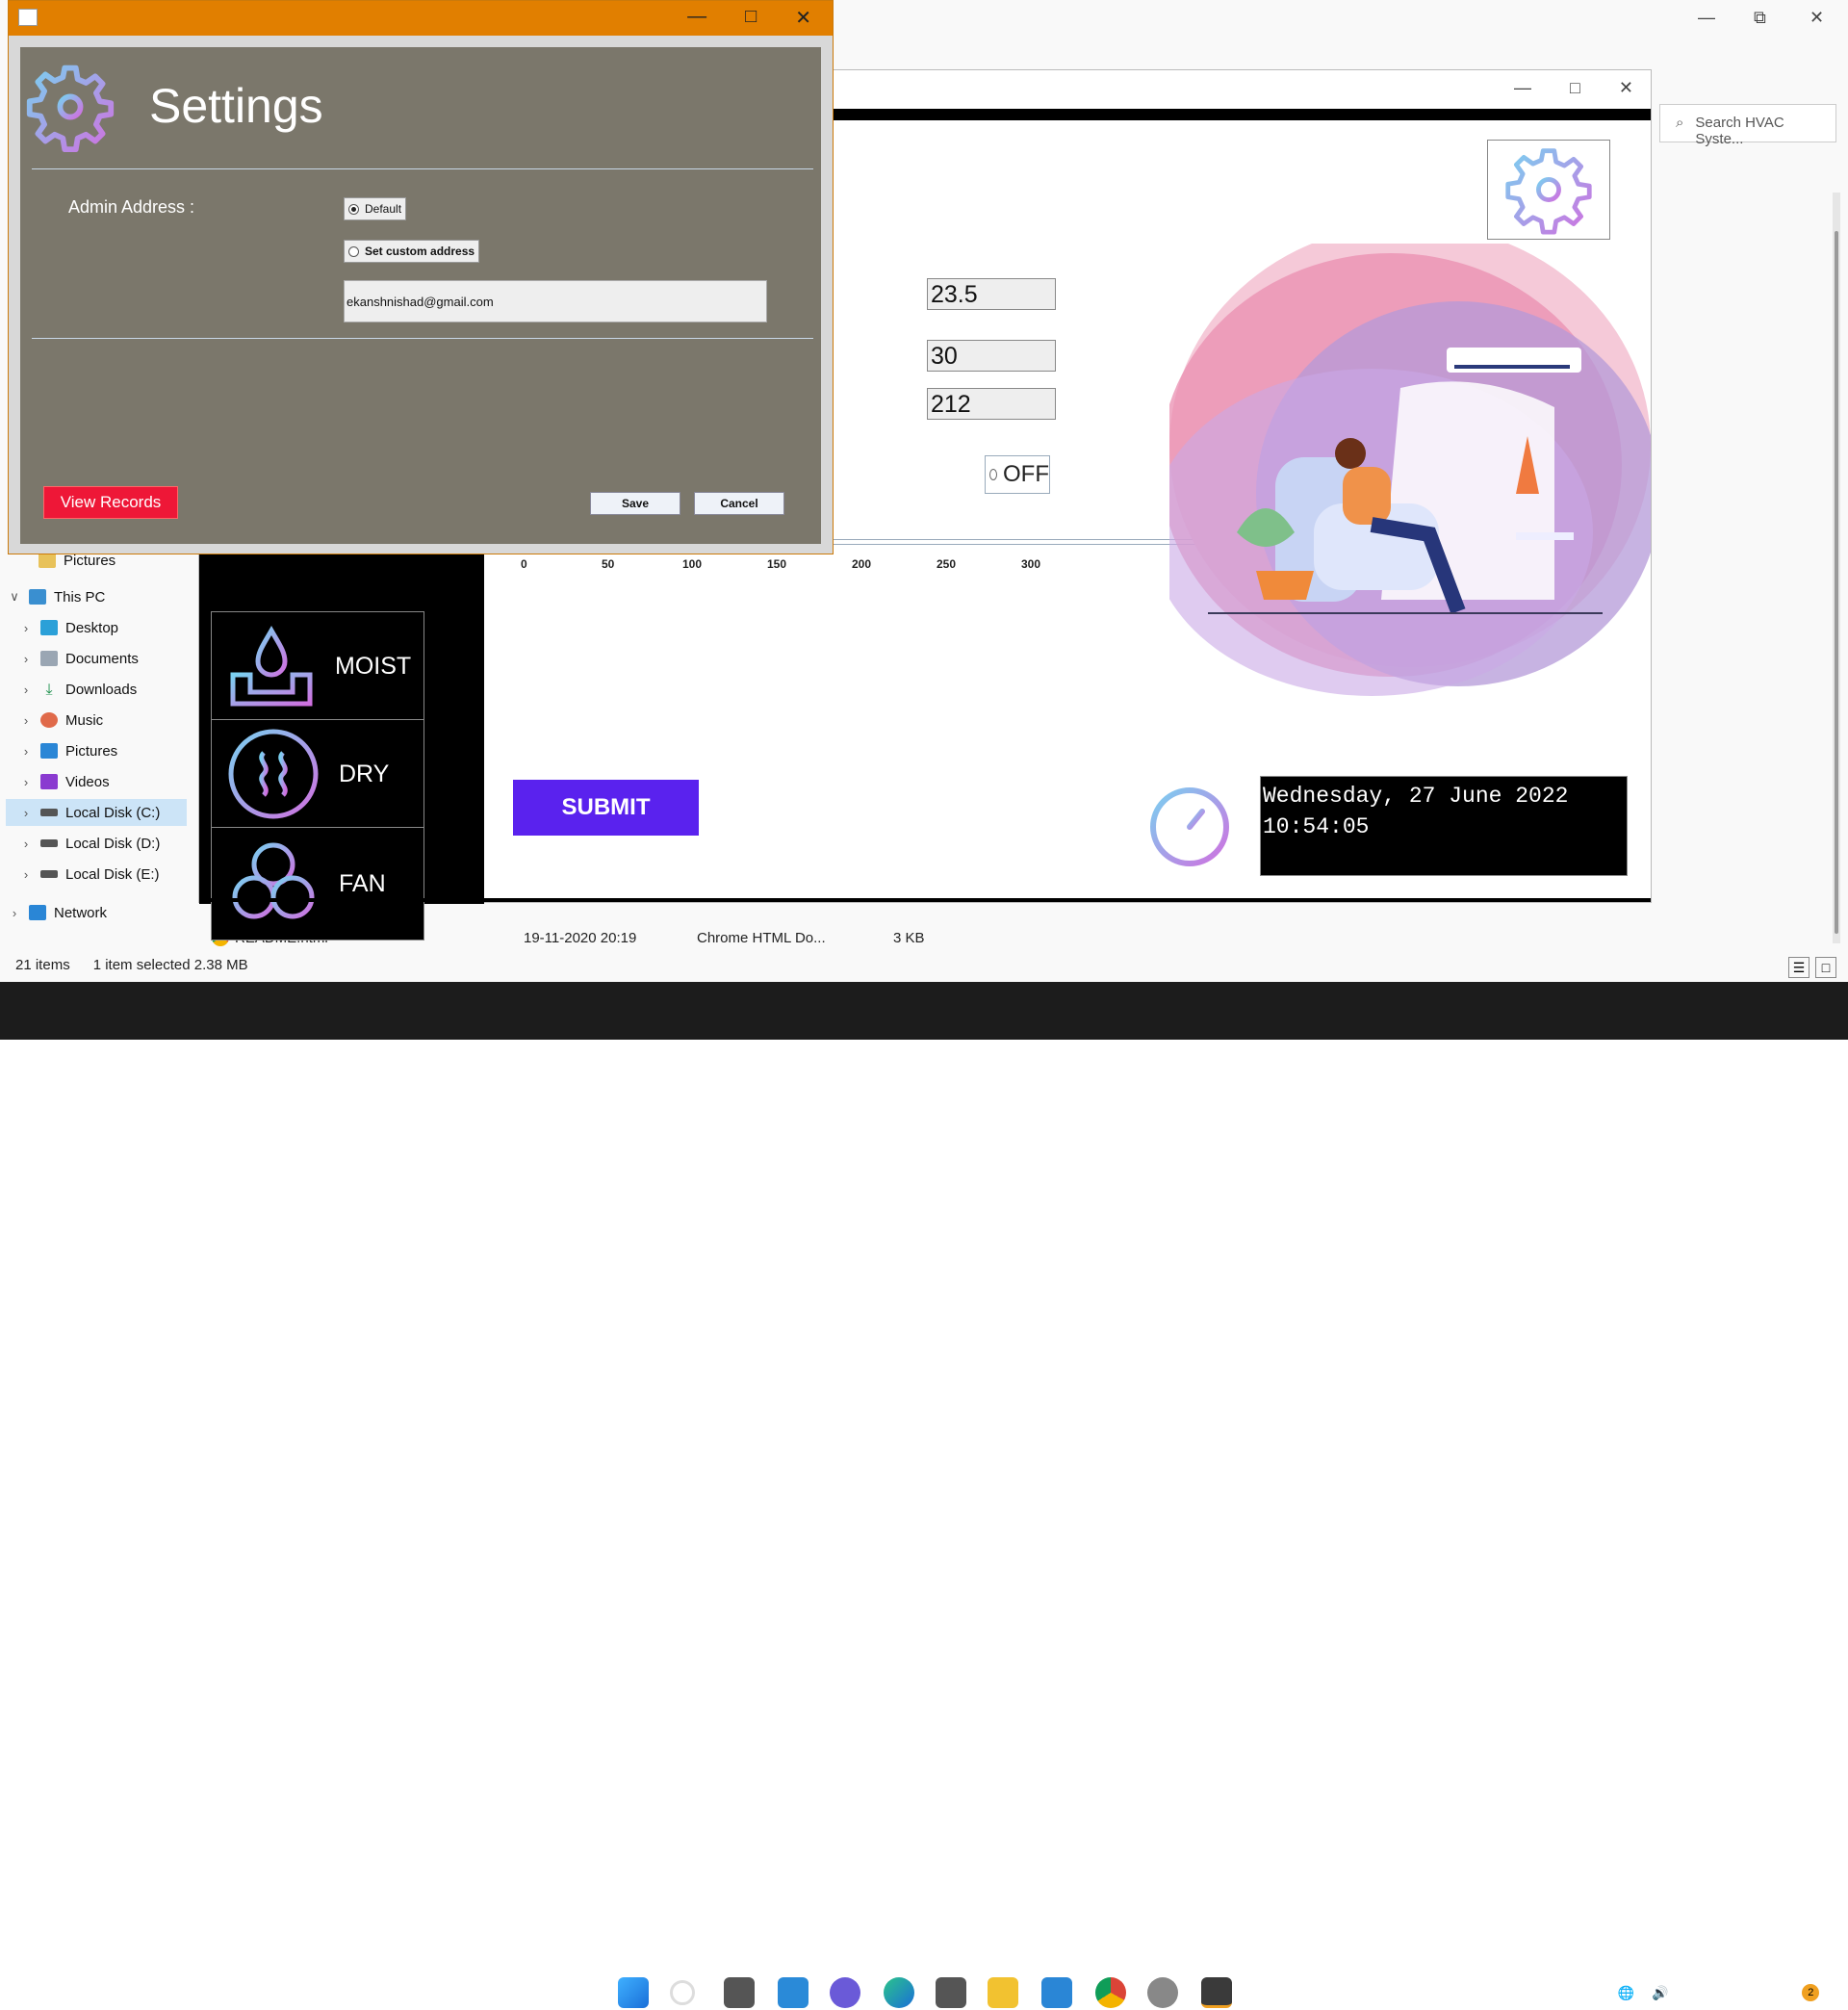 This screenshot has width=1848, height=2010. I want to click on pictures-icon, so click(49, 751).